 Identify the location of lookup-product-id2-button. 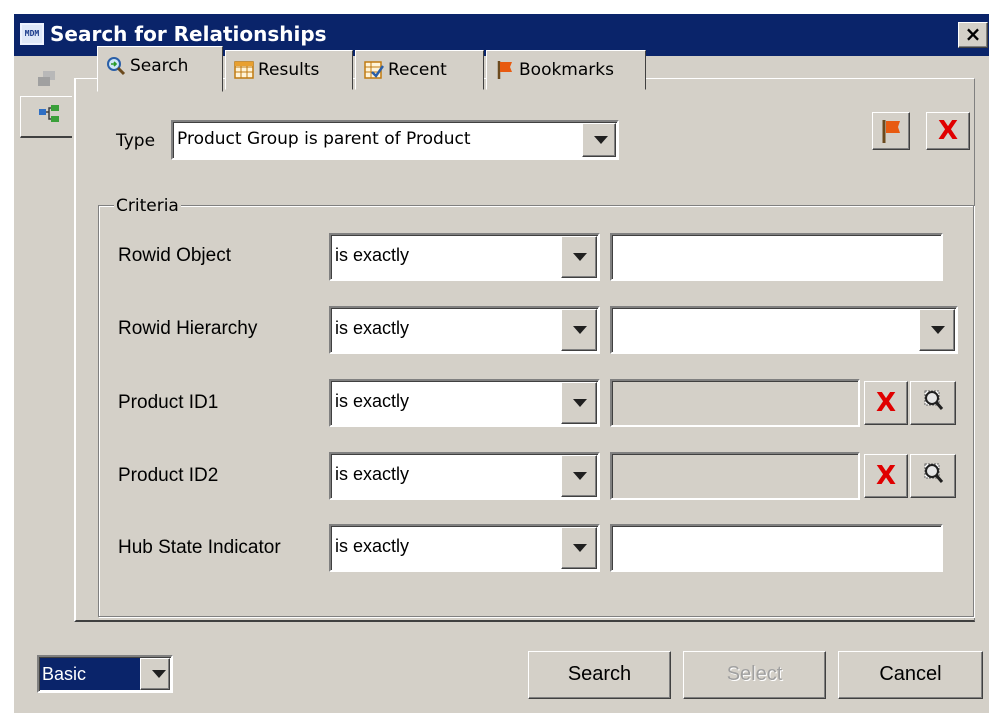
(933, 476).